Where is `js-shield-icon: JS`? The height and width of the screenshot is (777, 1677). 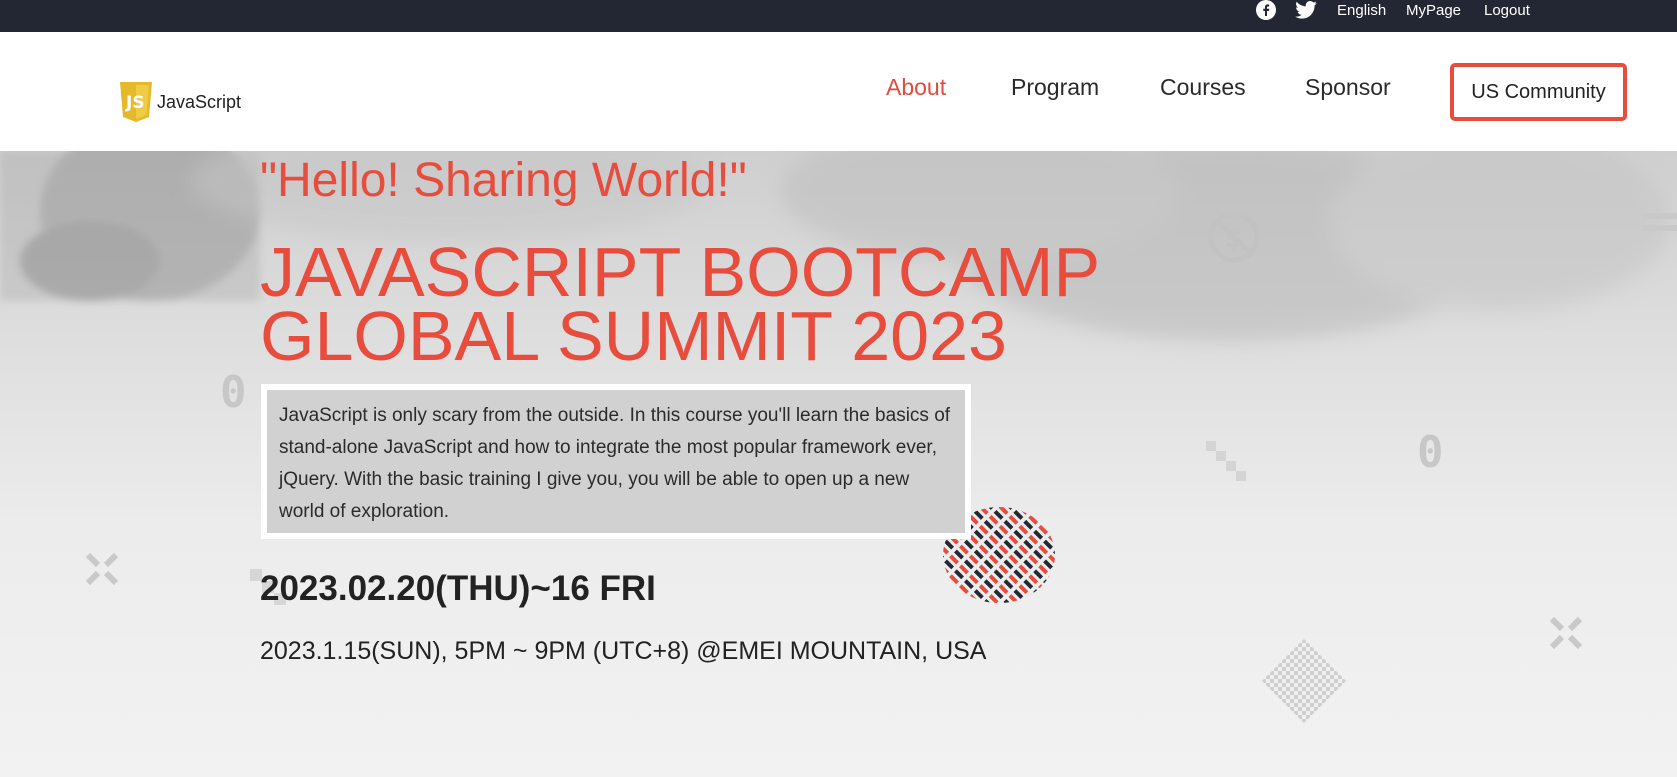 js-shield-icon: JS is located at coordinates (136, 102).